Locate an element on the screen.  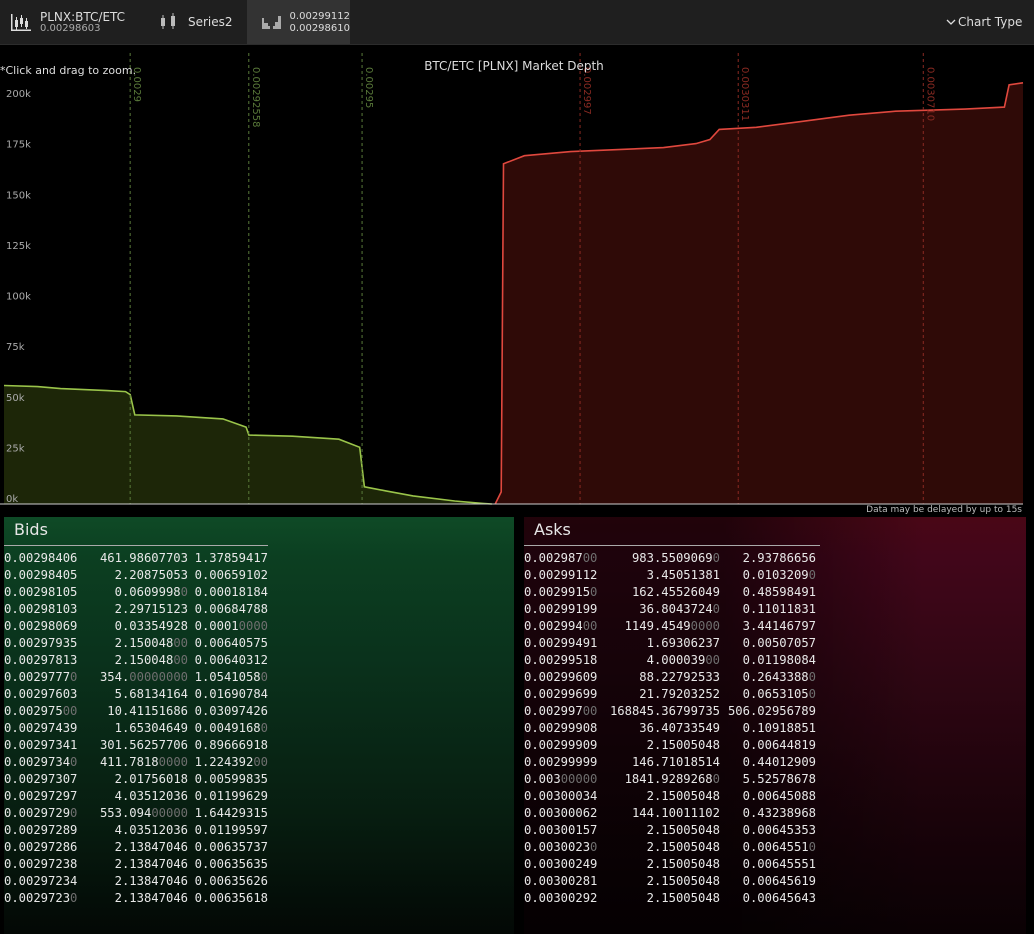
asks-amount-cell: 162.45526049 is located at coordinates (676, 592).